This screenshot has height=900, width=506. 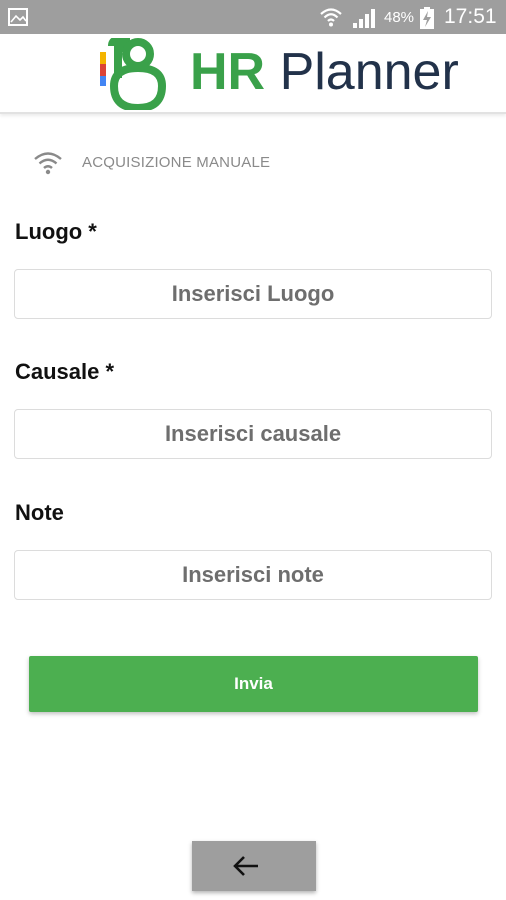 What do you see at coordinates (427, 18) in the screenshot?
I see `battery-charging-icon` at bounding box center [427, 18].